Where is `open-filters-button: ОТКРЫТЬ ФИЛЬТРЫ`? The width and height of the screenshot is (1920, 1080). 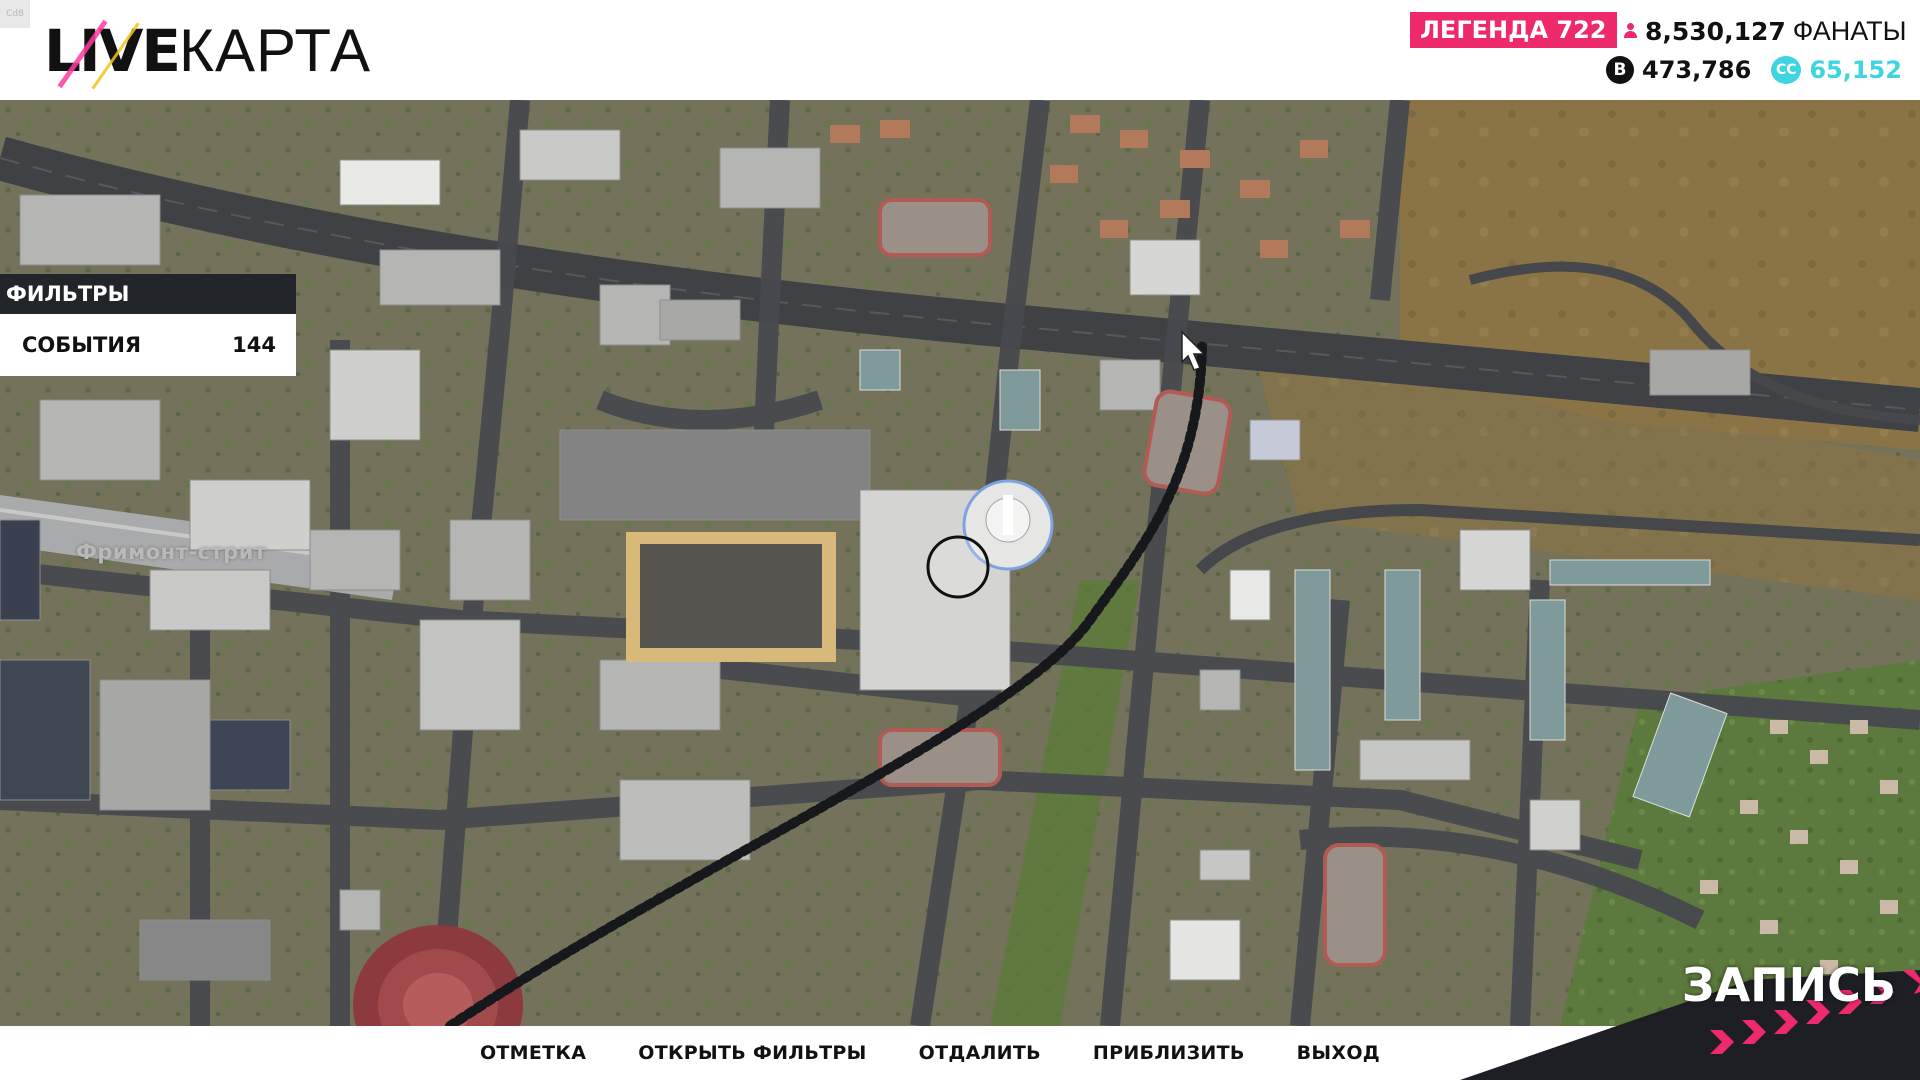 open-filters-button: ОТКРЫТЬ ФИЛЬТРЫ is located at coordinates (752, 1053).